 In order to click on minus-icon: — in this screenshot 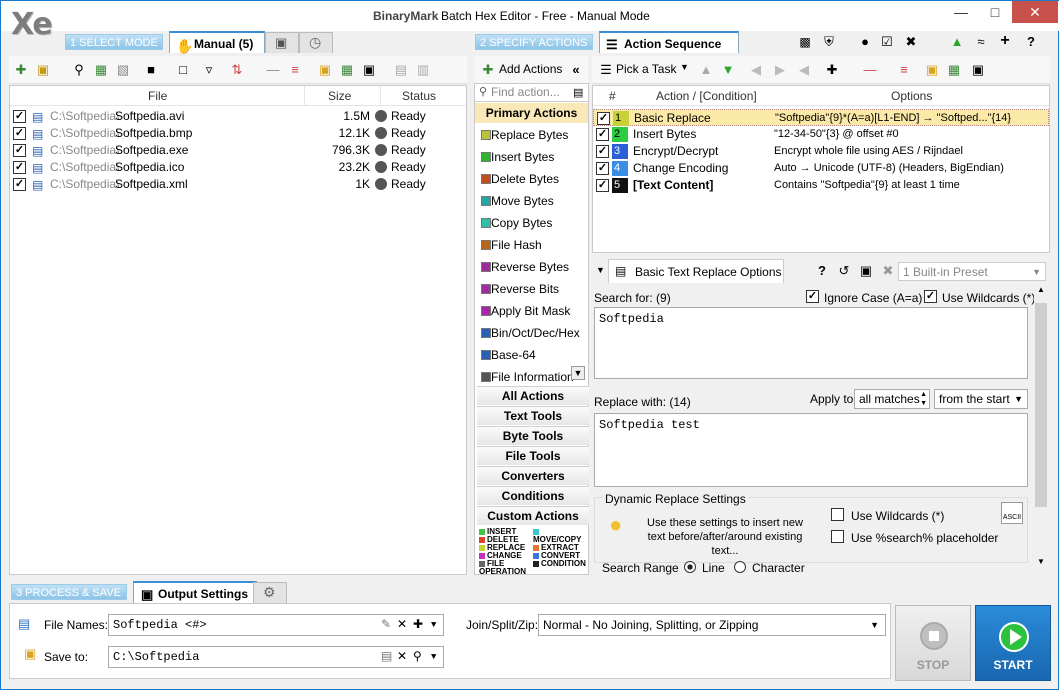, I will do `click(273, 70)`.